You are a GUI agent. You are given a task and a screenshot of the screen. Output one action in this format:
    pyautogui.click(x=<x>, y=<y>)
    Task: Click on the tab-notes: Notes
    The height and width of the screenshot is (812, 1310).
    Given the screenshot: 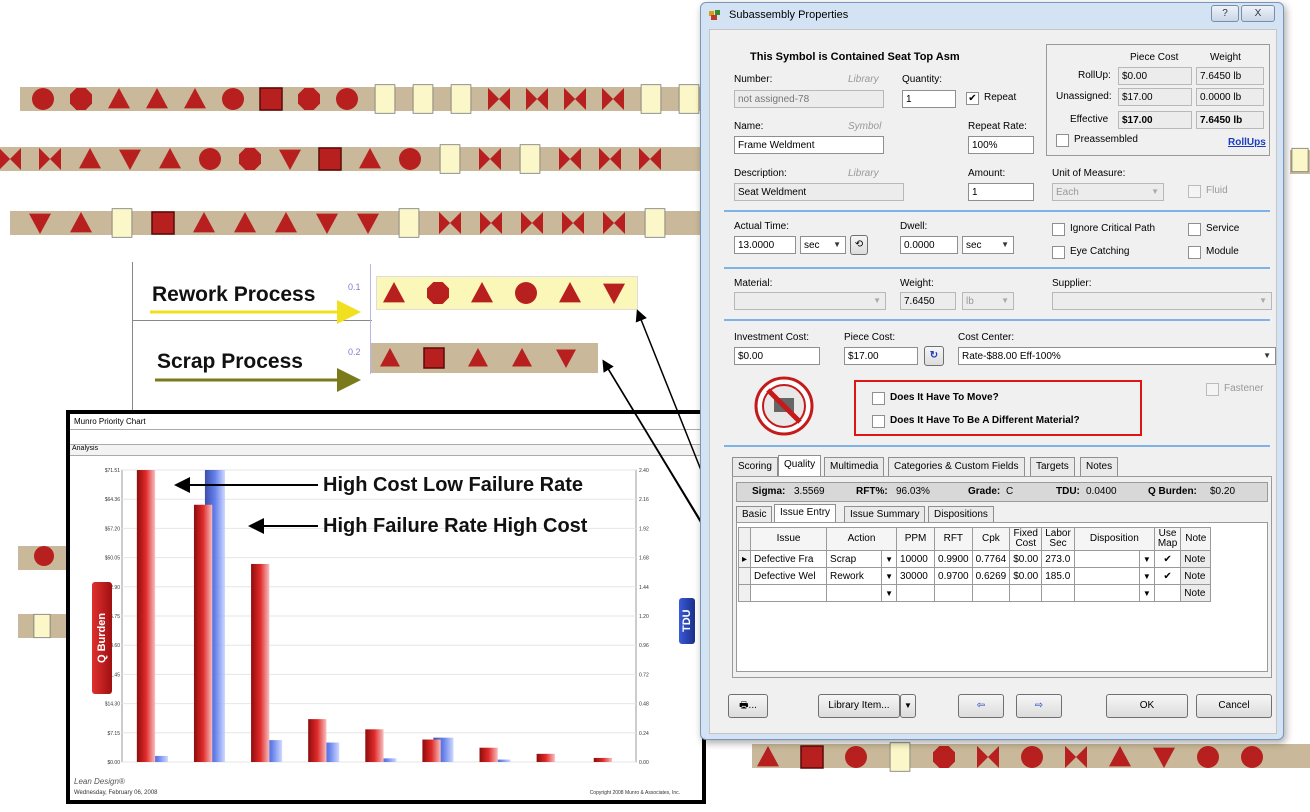 What is the action you would take?
    pyautogui.click(x=1099, y=466)
    